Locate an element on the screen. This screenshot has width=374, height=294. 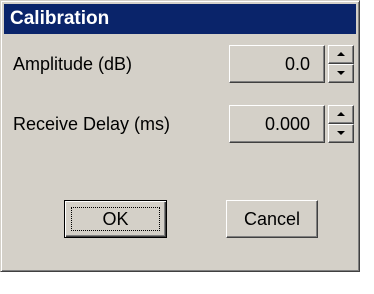
amplitude-field: 0.0 is located at coordinates (277, 64).